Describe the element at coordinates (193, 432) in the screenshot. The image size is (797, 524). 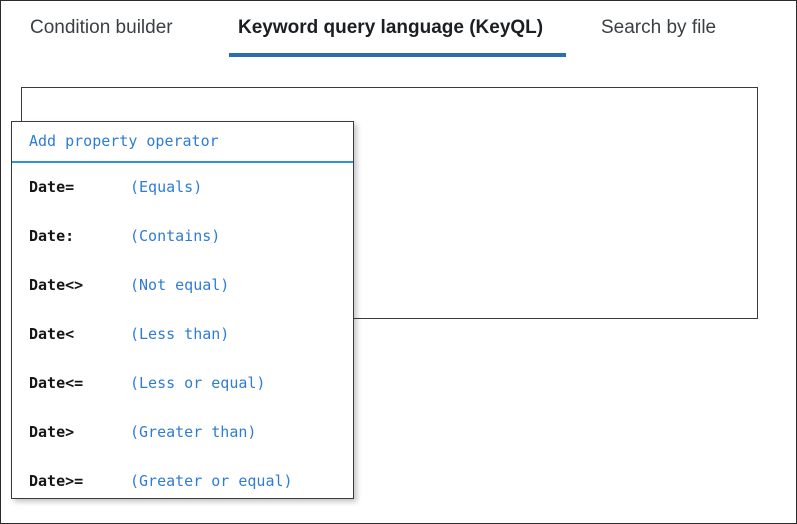
I see `operator-label: (Greater than)` at that location.